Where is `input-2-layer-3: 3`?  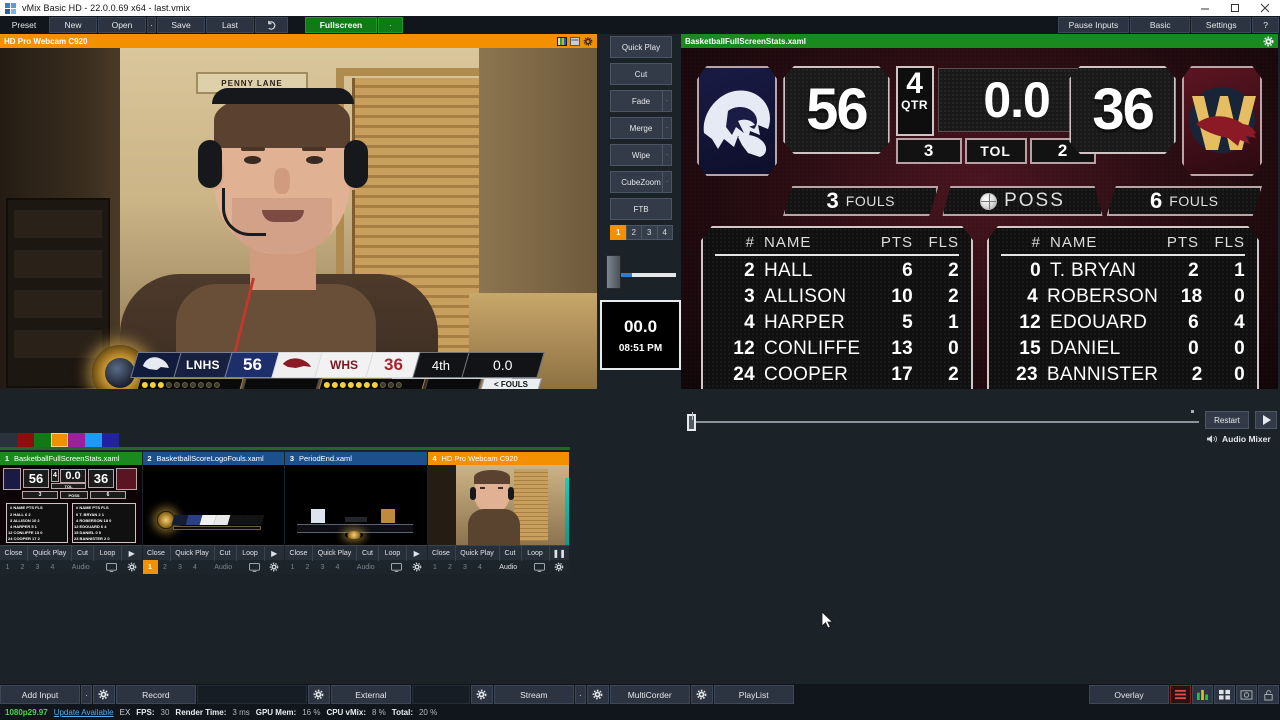 input-2-layer-3: 3 is located at coordinates (180, 567).